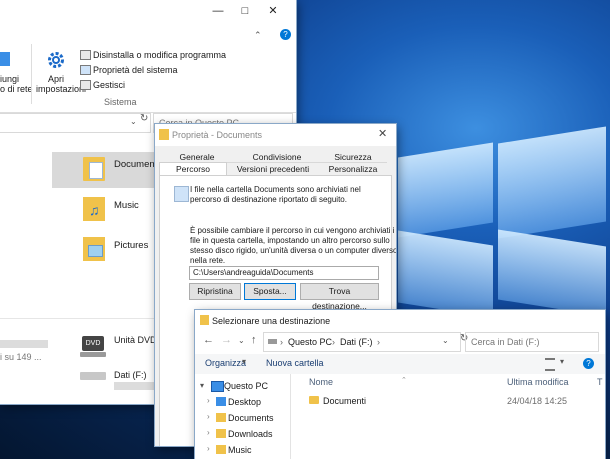  Describe the element at coordinates (120, 102) in the screenshot. I see `ribbon-group-label: Sistema` at that location.